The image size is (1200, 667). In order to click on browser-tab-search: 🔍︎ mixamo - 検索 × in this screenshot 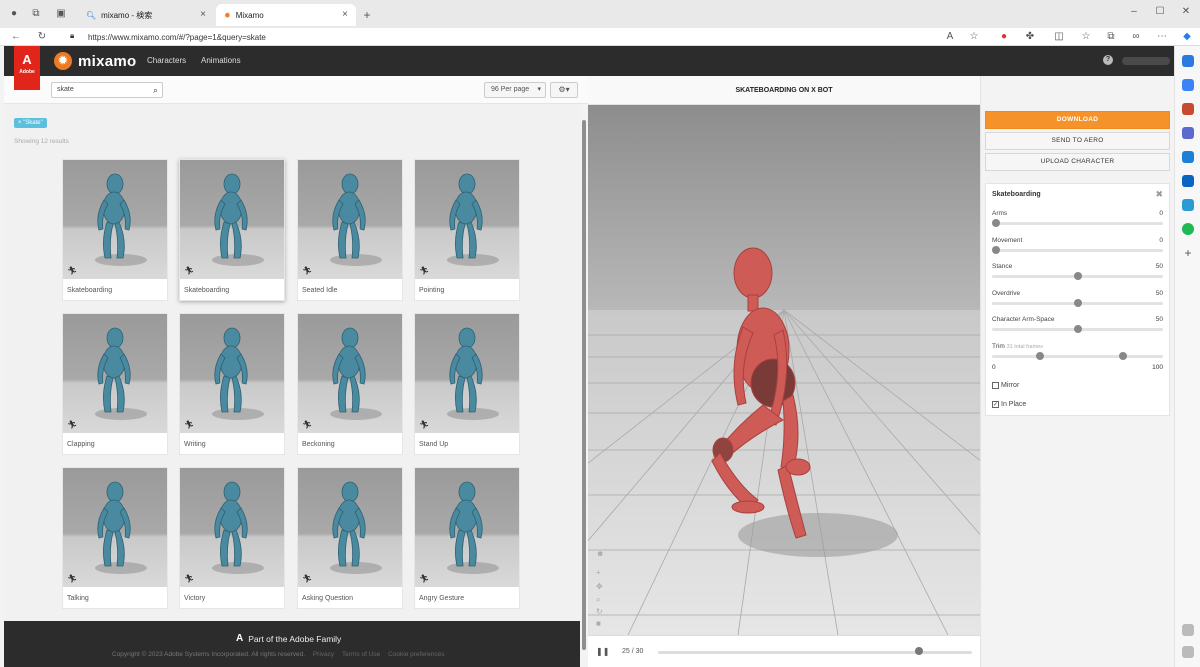, I will do `click(146, 15)`.